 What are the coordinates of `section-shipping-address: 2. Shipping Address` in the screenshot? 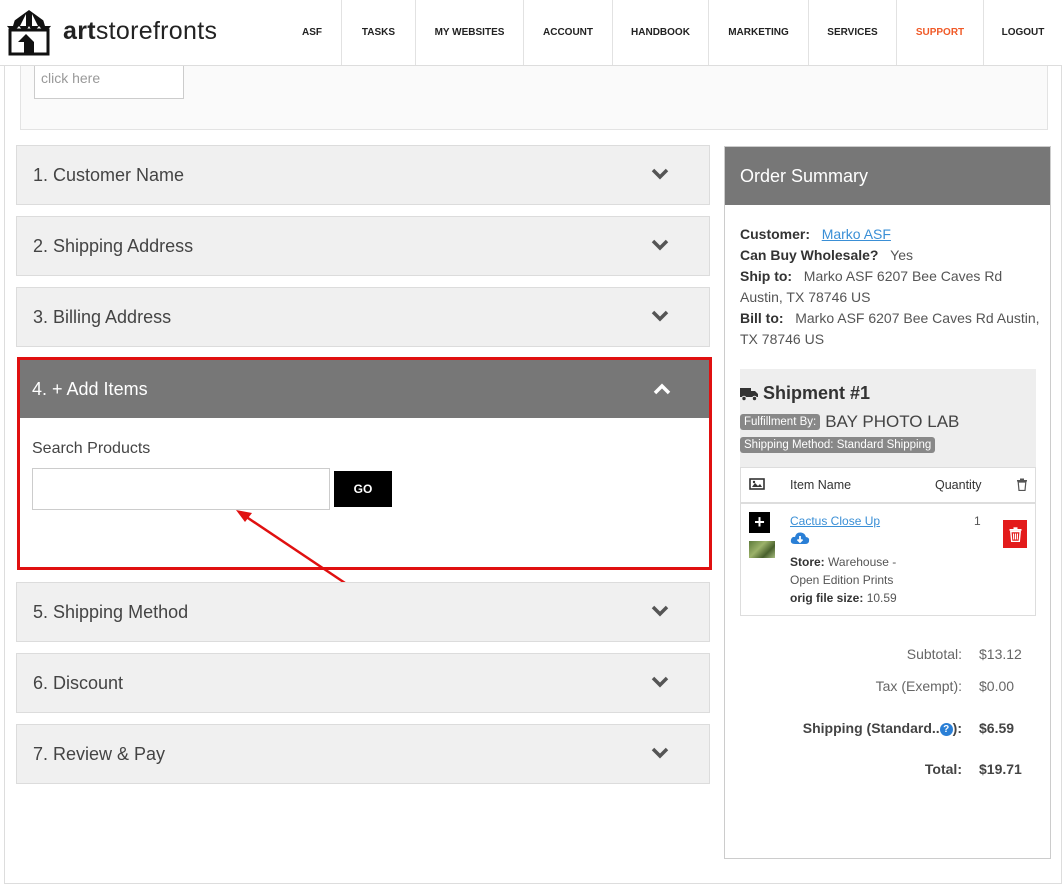 It's located at (363, 246).